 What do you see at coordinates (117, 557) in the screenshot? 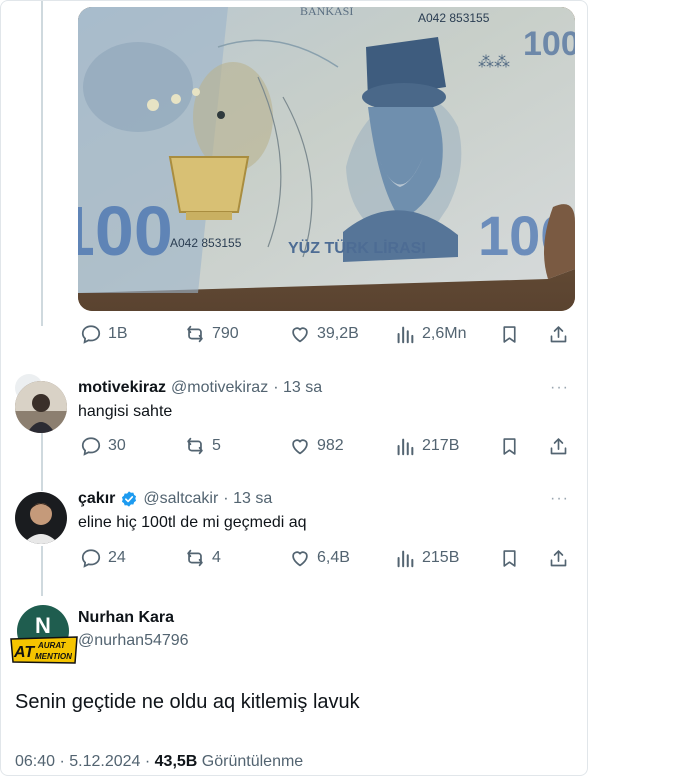
I see `reply-count: 24` at bounding box center [117, 557].